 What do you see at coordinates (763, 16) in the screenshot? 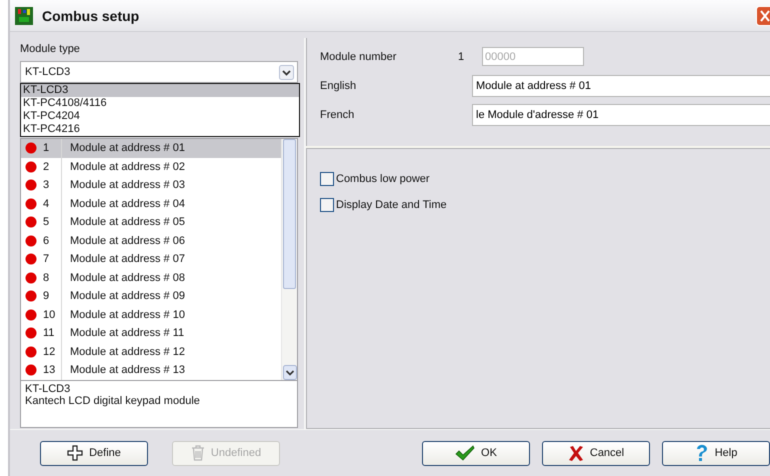
I see `close-icon` at bounding box center [763, 16].